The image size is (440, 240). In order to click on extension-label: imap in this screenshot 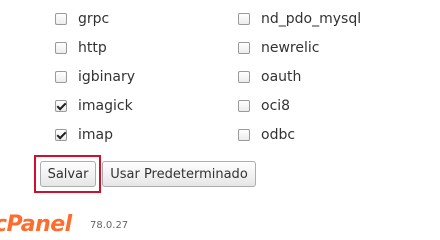, I will do `click(95, 135)`.